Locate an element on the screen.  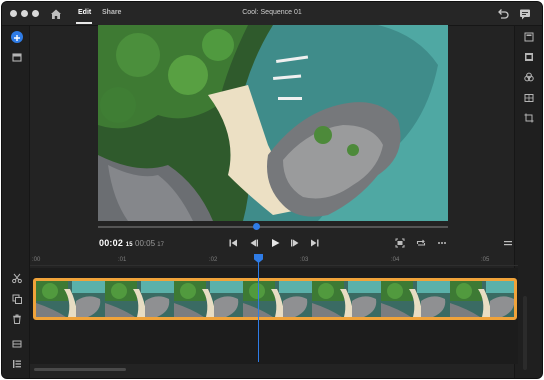
title-bar: Edit Share Cool: Sequence 01 is located at coordinates (272, 14).